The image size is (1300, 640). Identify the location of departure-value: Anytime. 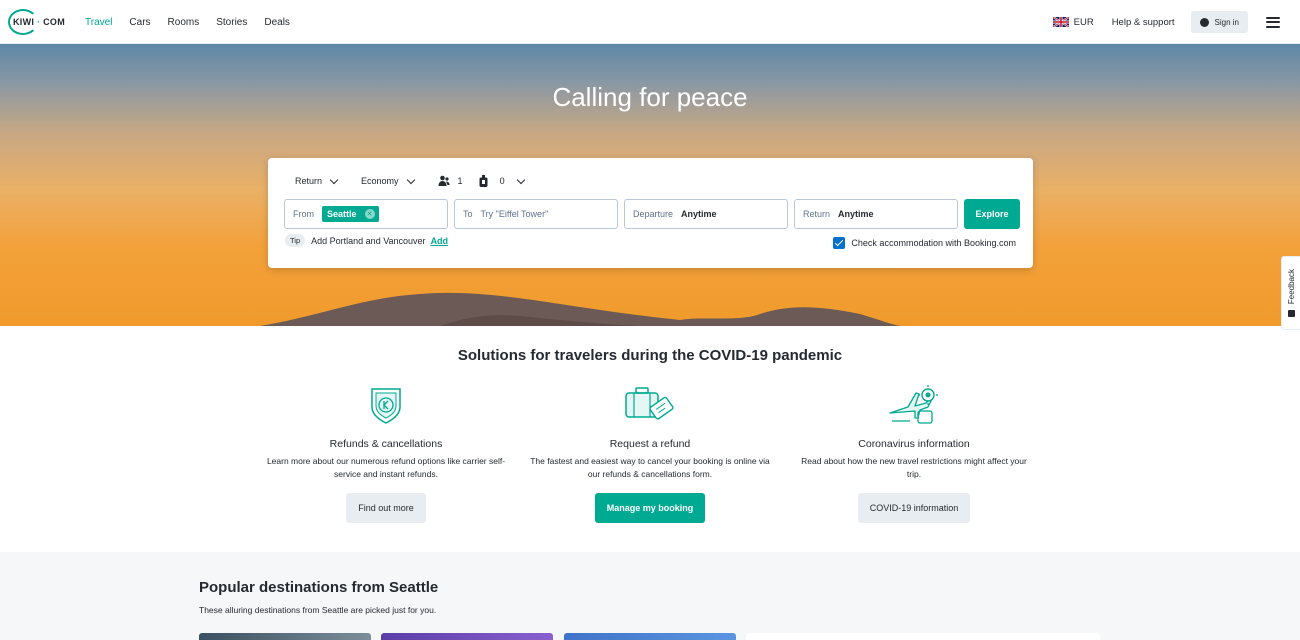
(699, 214).